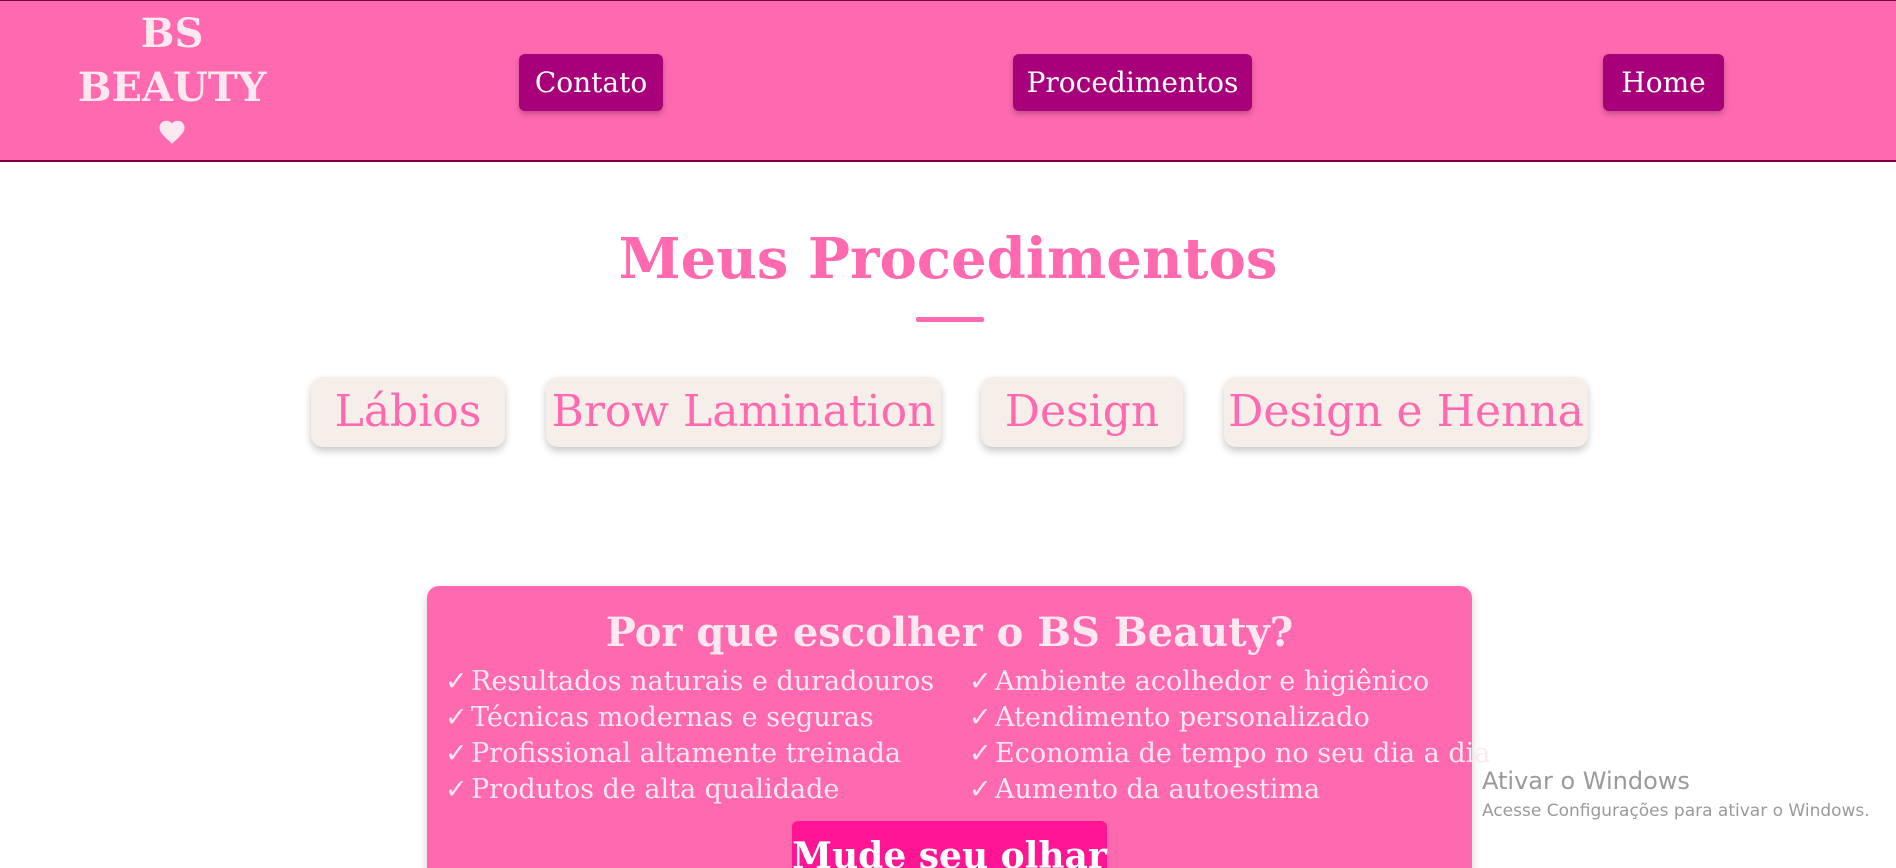 The width and height of the screenshot is (1896, 868). I want to click on benefit-item: ✓ Ambiente acolhedor e higiênico, so click(1219, 682).